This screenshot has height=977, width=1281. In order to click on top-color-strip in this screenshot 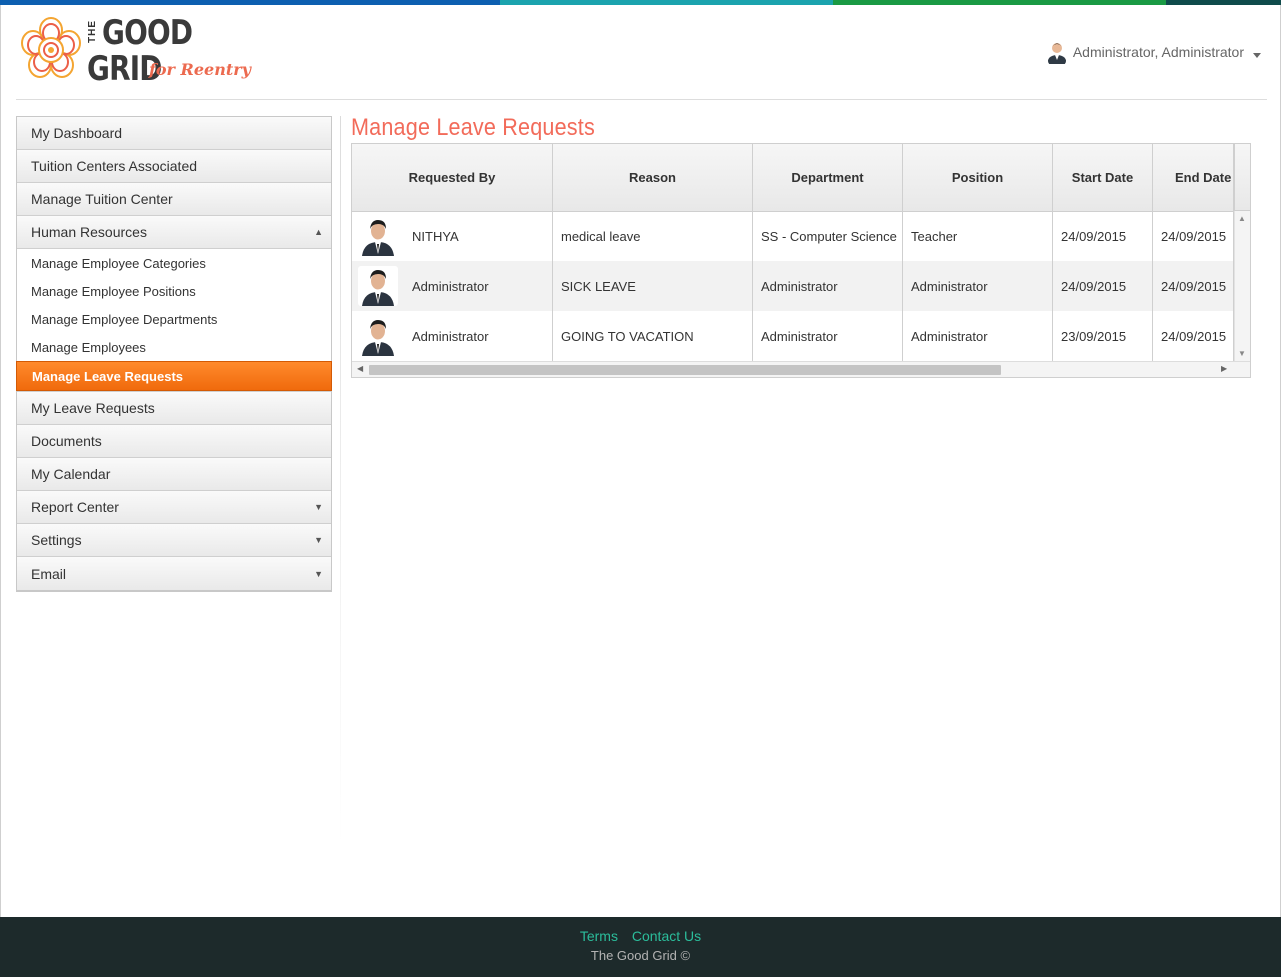, I will do `click(640, 2)`.